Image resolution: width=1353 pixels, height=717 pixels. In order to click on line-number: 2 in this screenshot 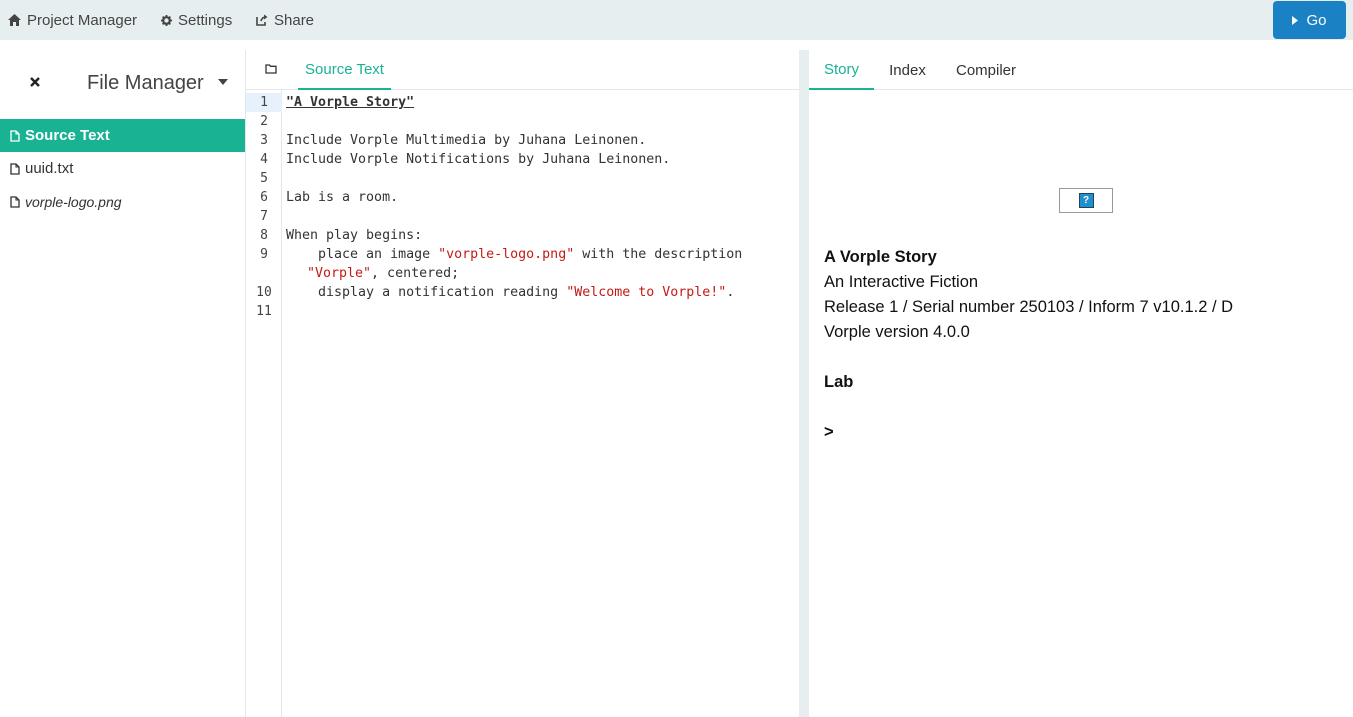, I will do `click(264, 121)`.